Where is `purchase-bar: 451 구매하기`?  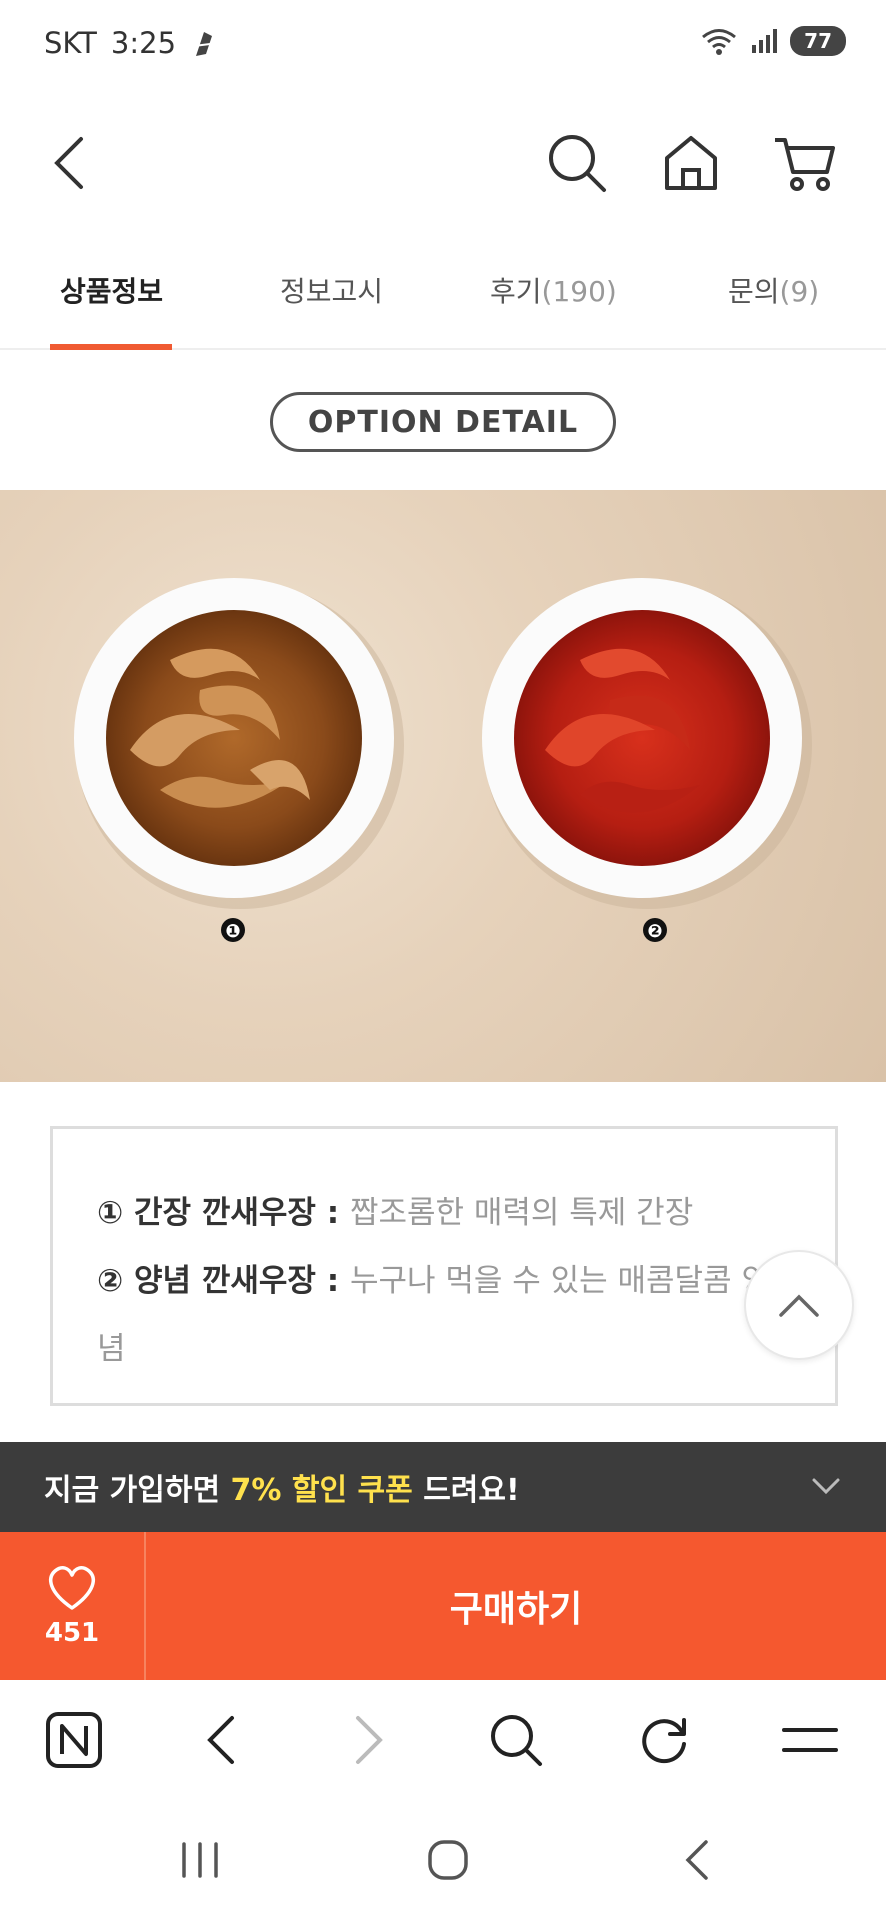
purchase-bar: 451 구매하기 is located at coordinates (443, 1606).